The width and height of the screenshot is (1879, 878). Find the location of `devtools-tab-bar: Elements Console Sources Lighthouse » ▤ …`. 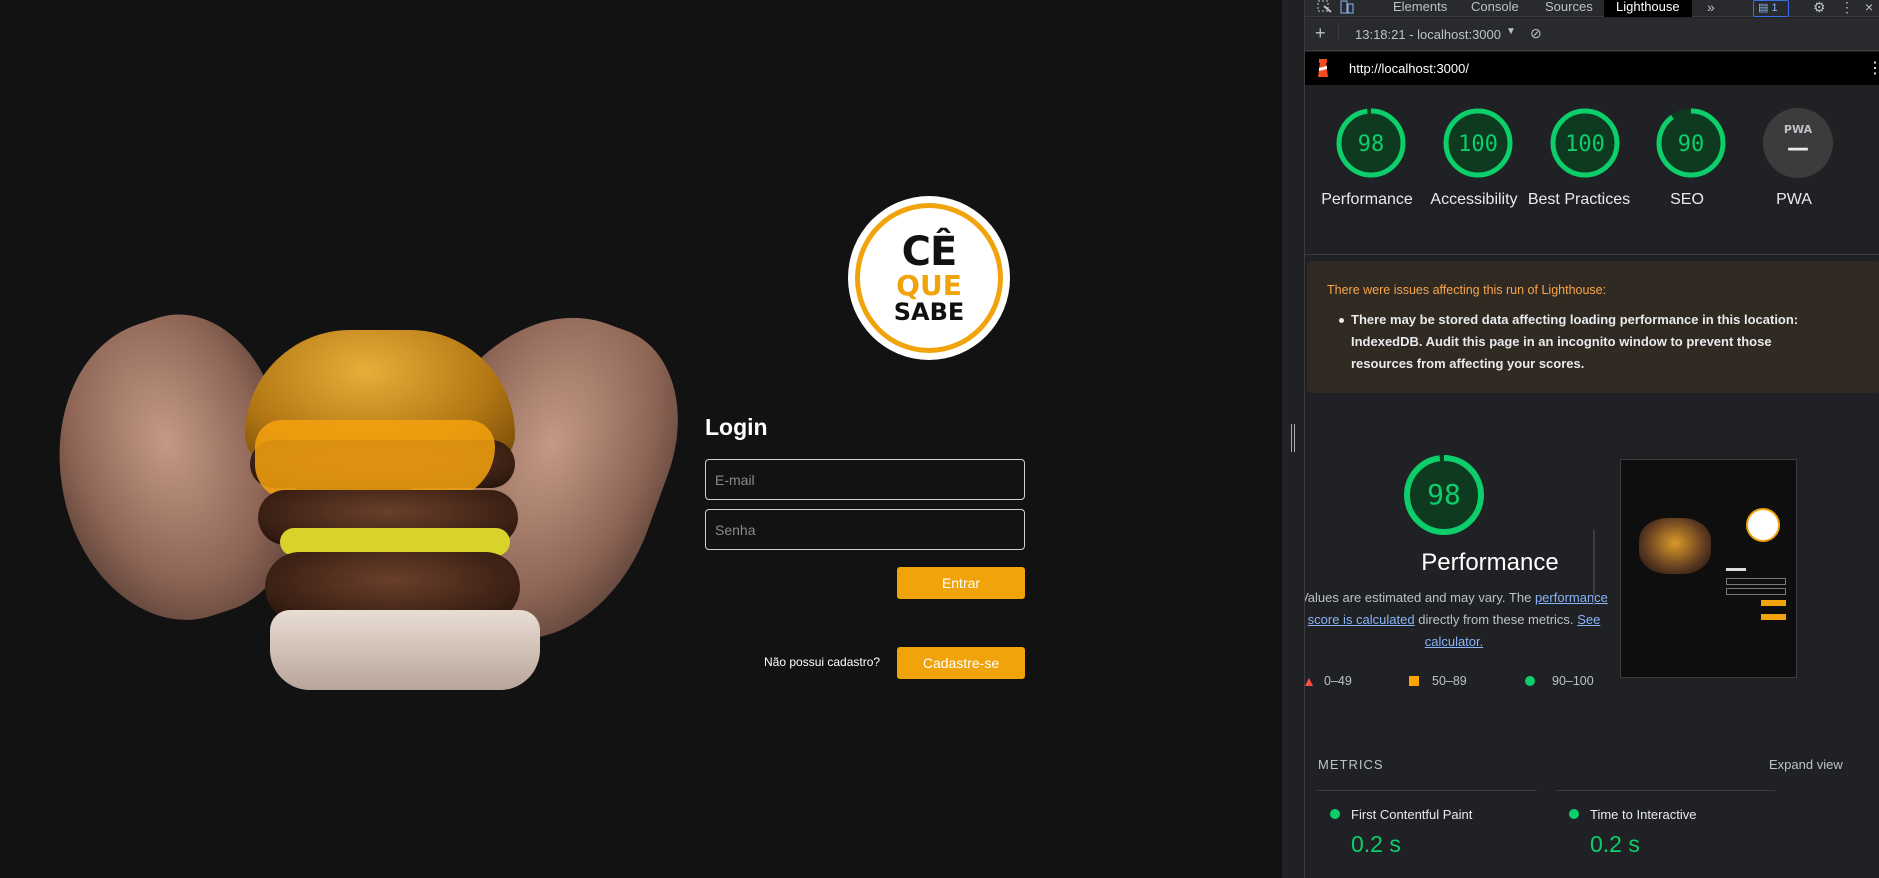

devtools-tab-bar: Elements Console Sources Lighthouse » ▤ … is located at coordinates (1592, 8).